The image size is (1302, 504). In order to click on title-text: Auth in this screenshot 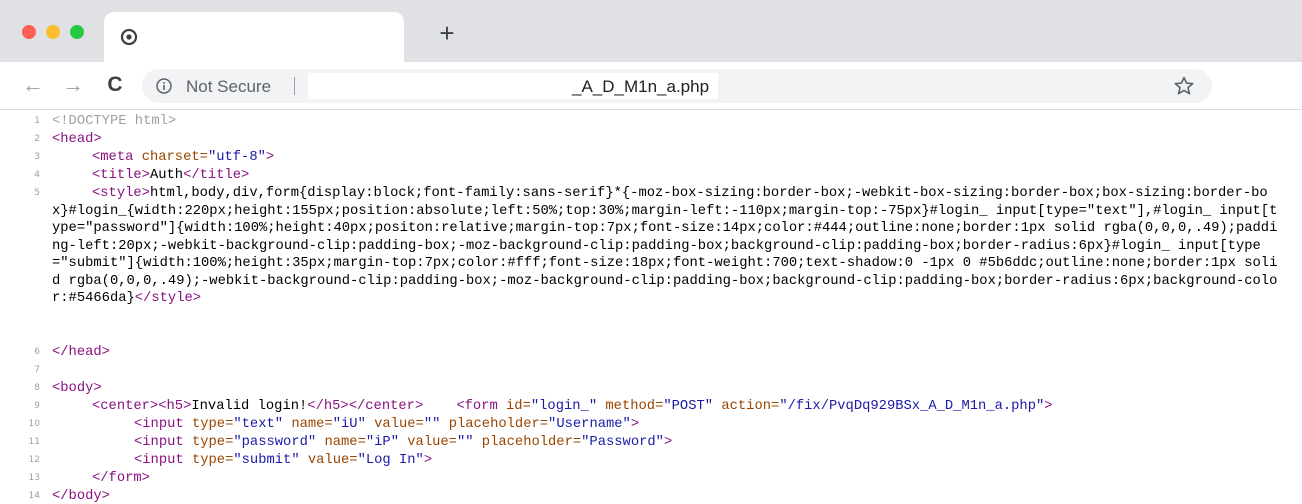, I will do `click(166, 175)`.